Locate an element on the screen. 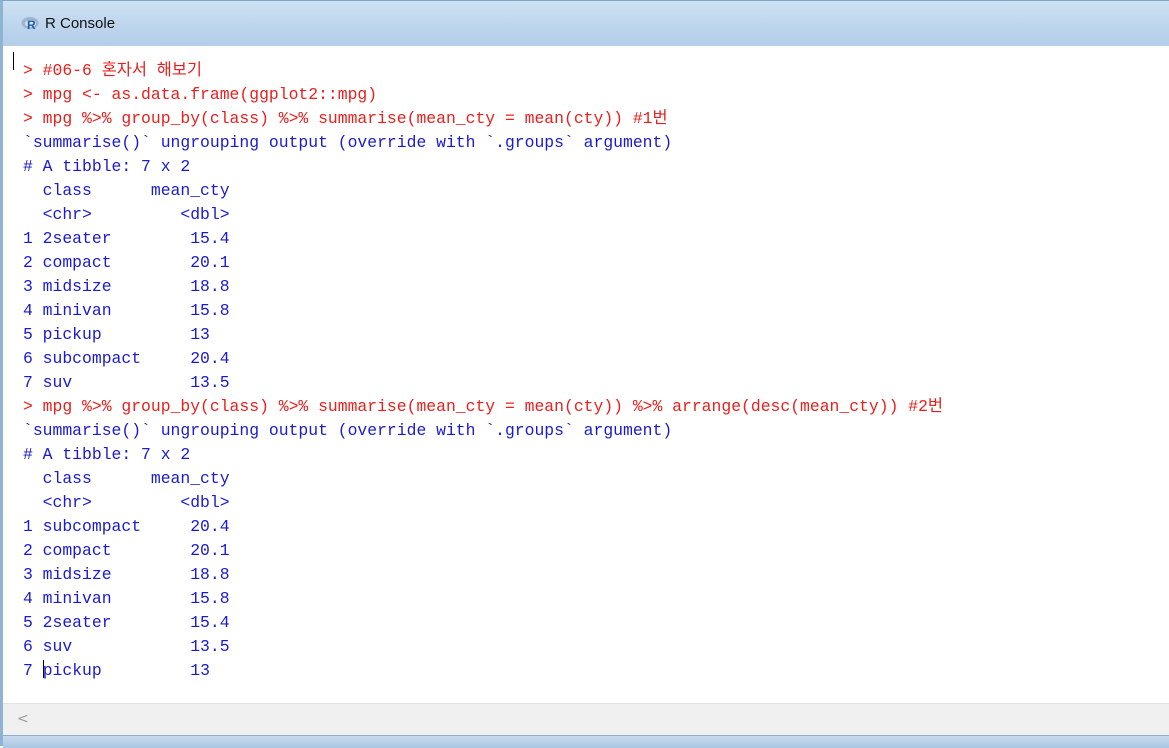 This screenshot has width=1169, height=748. svg-text: R is located at coordinates (31, 24).